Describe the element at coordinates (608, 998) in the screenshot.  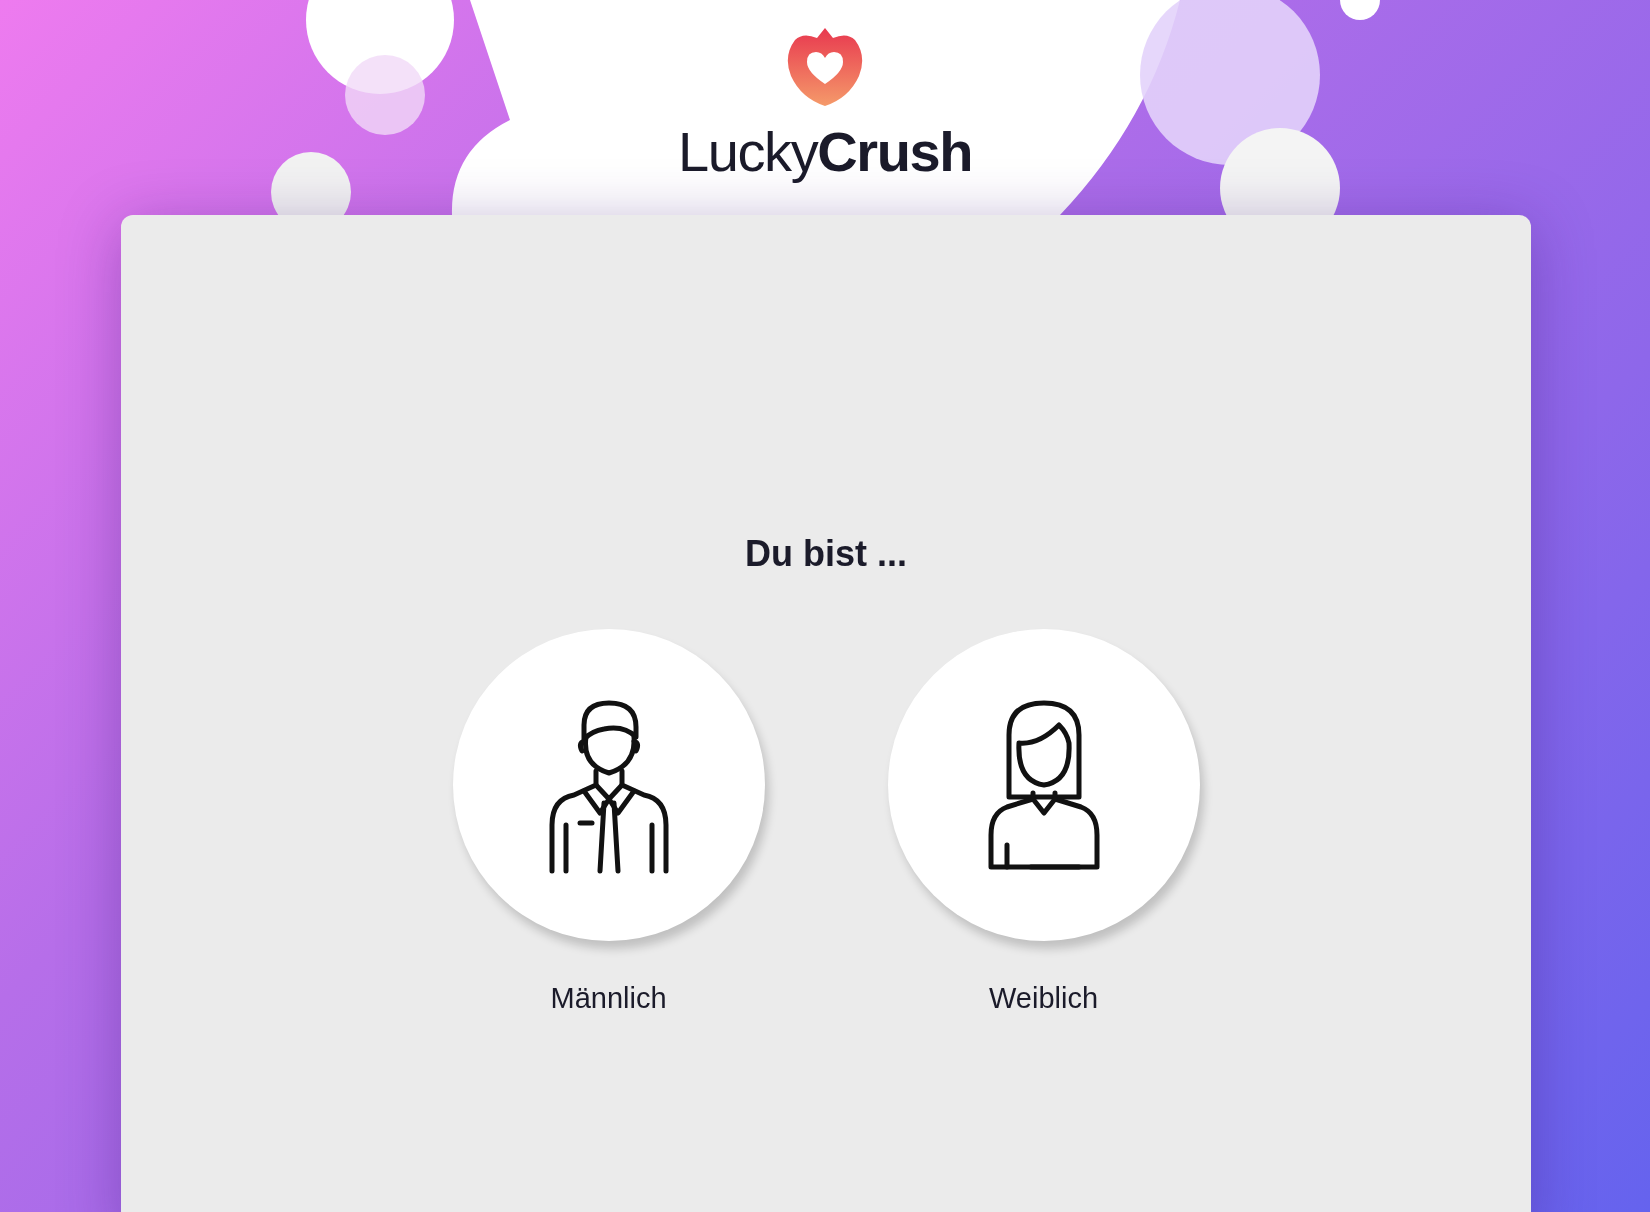
I see `option-label: Männlich` at that location.